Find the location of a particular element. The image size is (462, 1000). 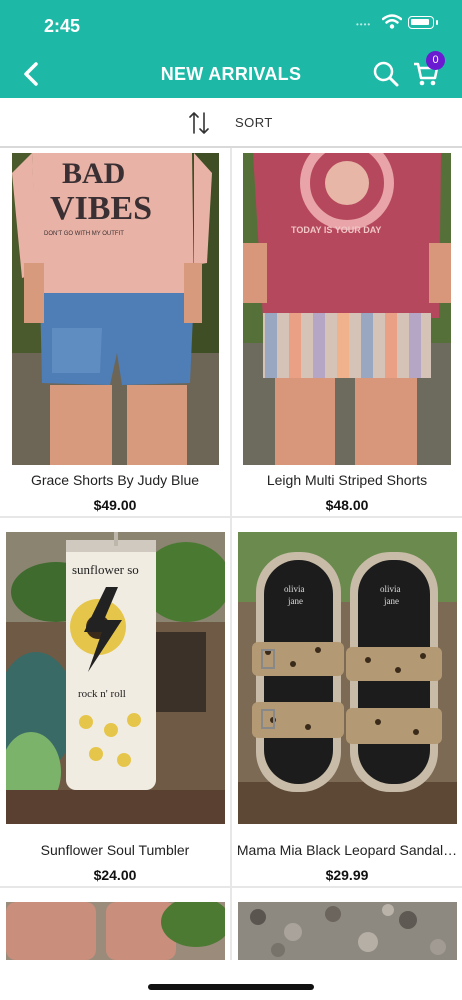

product-image-grace-shorts: BAD VIBES DON'T GO WITH MY OUTFIT is located at coordinates (115, 309).